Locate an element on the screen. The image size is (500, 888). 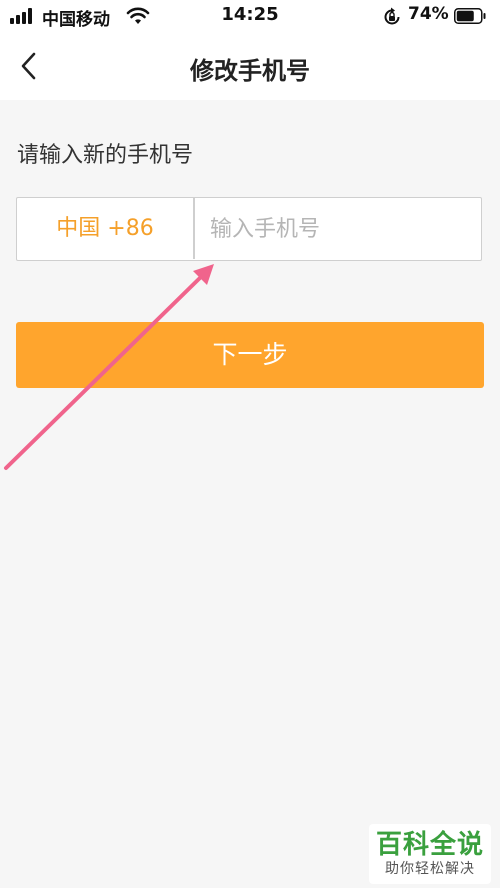
top-area: 中国移动 14:25 74% 修改手机号 is located at coordinates (250, 50).